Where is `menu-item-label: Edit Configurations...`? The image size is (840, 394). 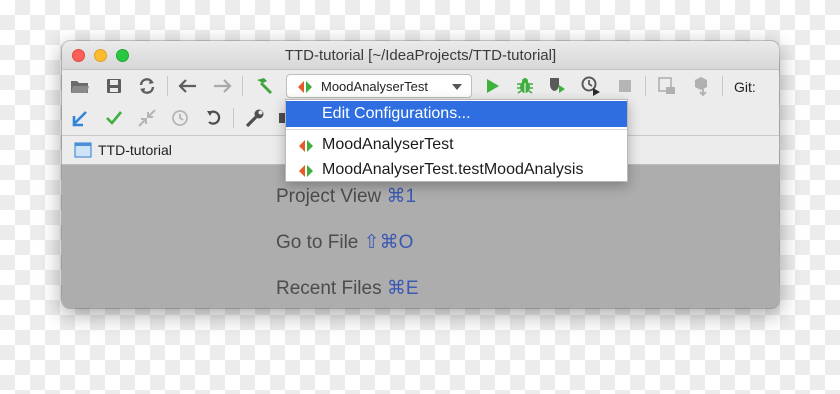
menu-item-label: Edit Configurations... is located at coordinates (396, 113).